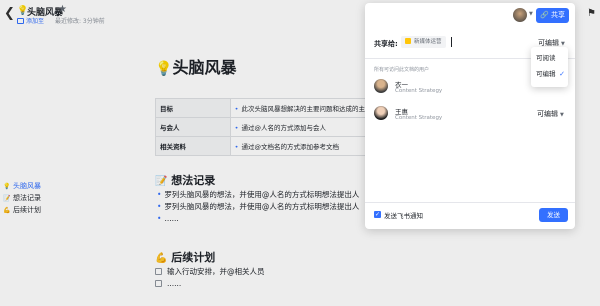  I want to click on table-value: • 此次头脑风暴想解决的主要问题和达成的主, so click(300, 108).